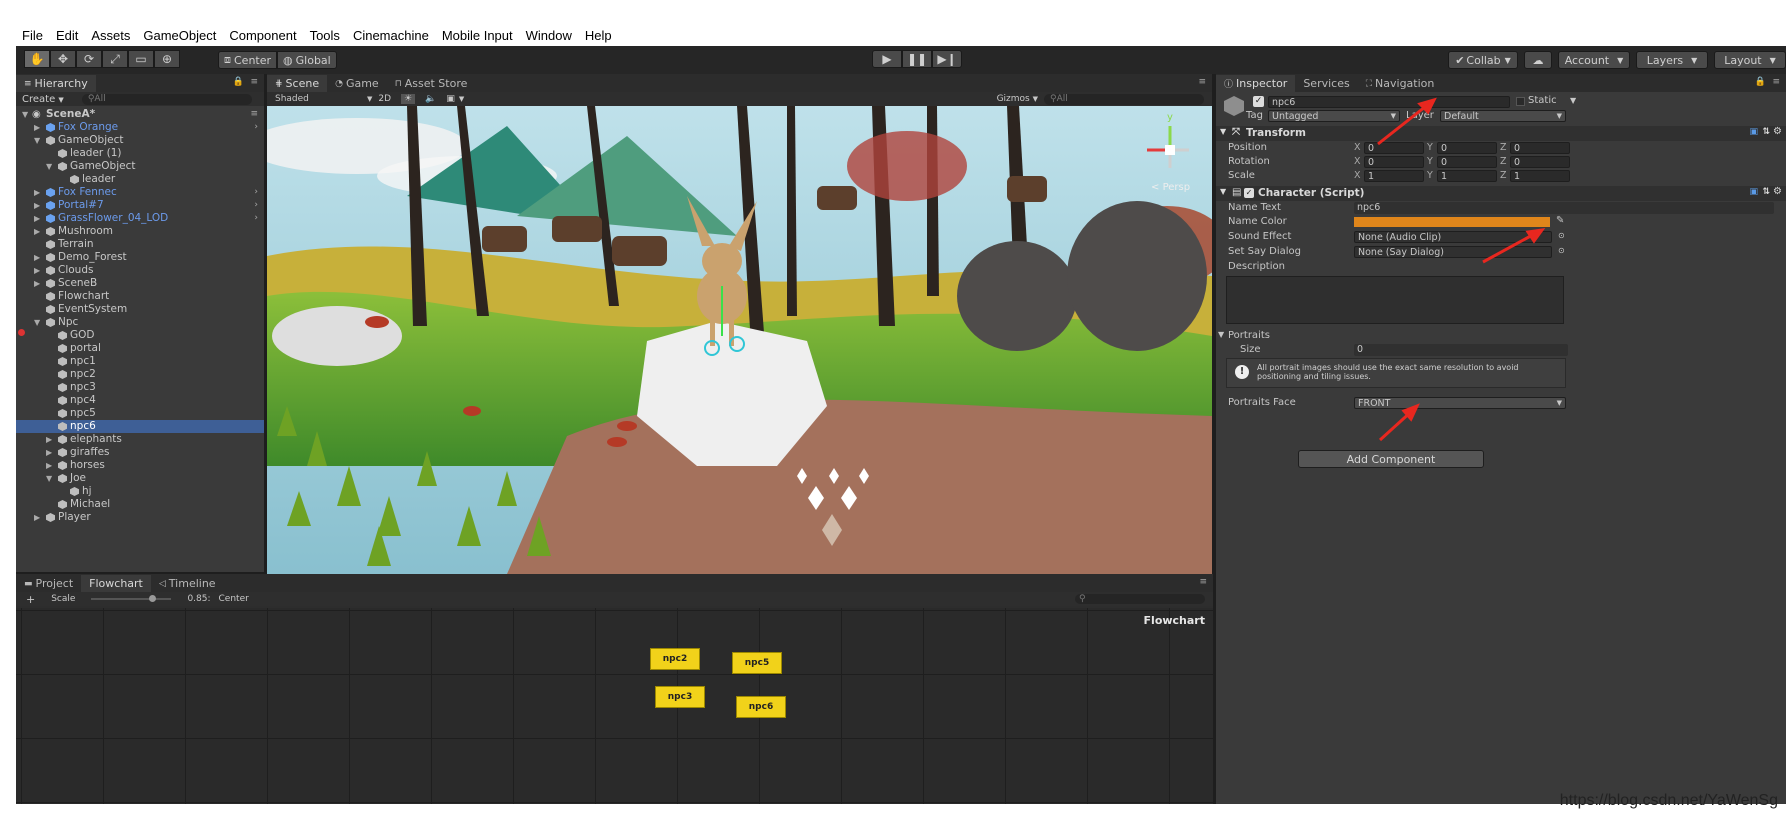  What do you see at coordinates (89, 59) in the screenshot?
I see `rotate-tool-icon: ⟳` at bounding box center [89, 59].